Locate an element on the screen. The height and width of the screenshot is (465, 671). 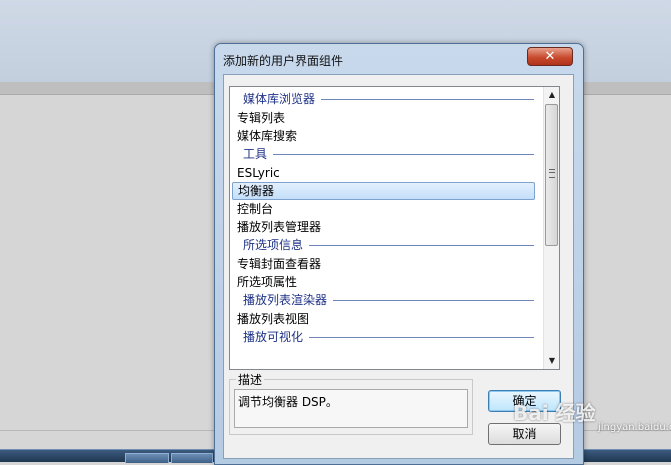
list-item: 专辑封面查看器 is located at coordinates (383, 264).